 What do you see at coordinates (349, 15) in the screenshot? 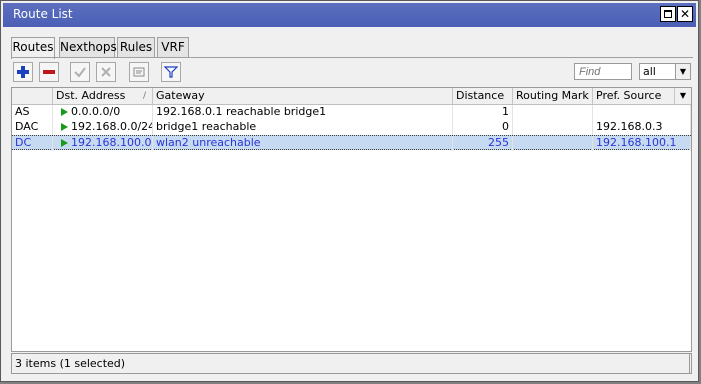
I see `window-titlebar: Route List ✕` at bounding box center [349, 15].